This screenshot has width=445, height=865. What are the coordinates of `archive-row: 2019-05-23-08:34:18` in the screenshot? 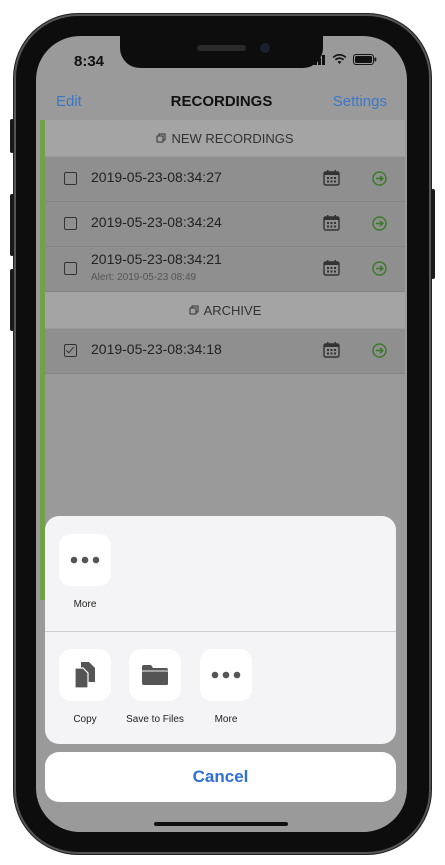 It's located at (225, 351).